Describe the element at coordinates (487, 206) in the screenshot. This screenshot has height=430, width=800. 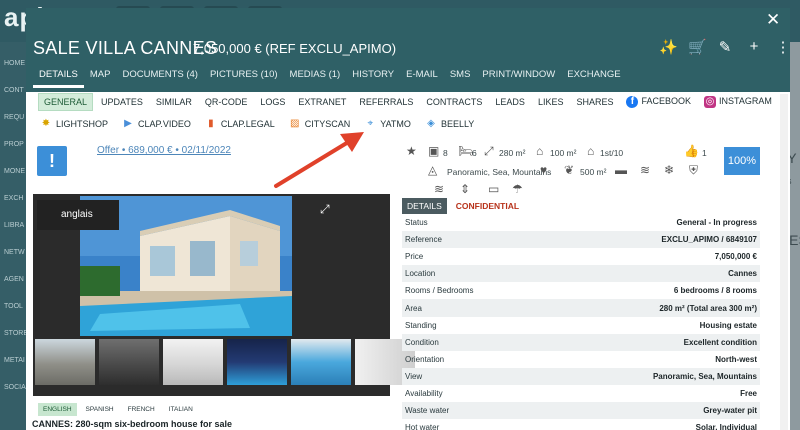
I see `tab-confidential: CONFIDENTIAL` at that location.